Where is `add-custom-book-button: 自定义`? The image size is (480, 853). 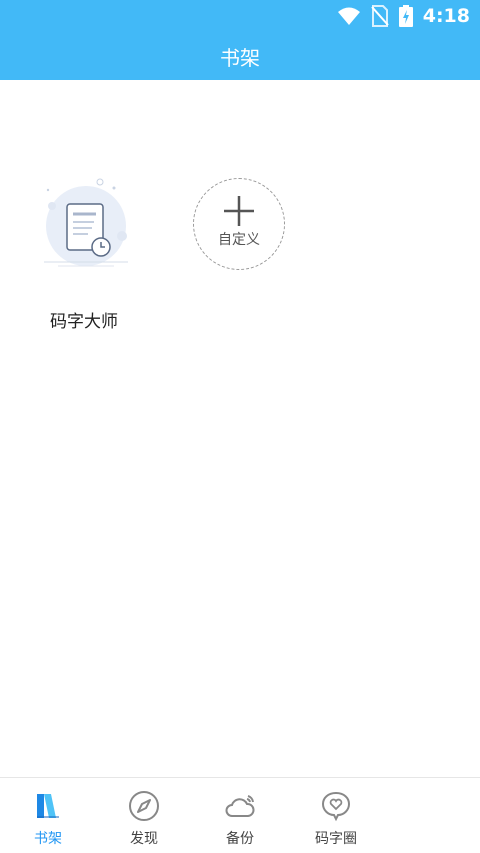 add-custom-book-button: 自定义 is located at coordinates (239, 224).